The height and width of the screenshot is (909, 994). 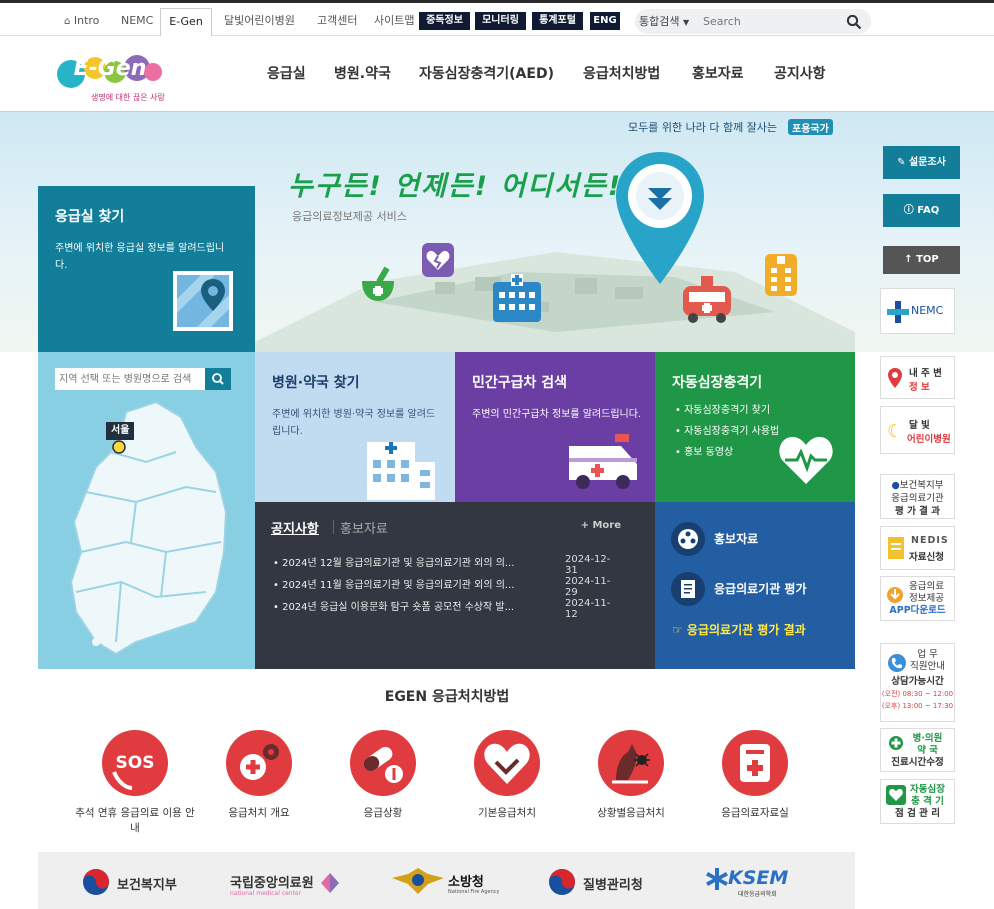 I want to click on notice-date: 2024-11-12, so click(x=588, y=609).